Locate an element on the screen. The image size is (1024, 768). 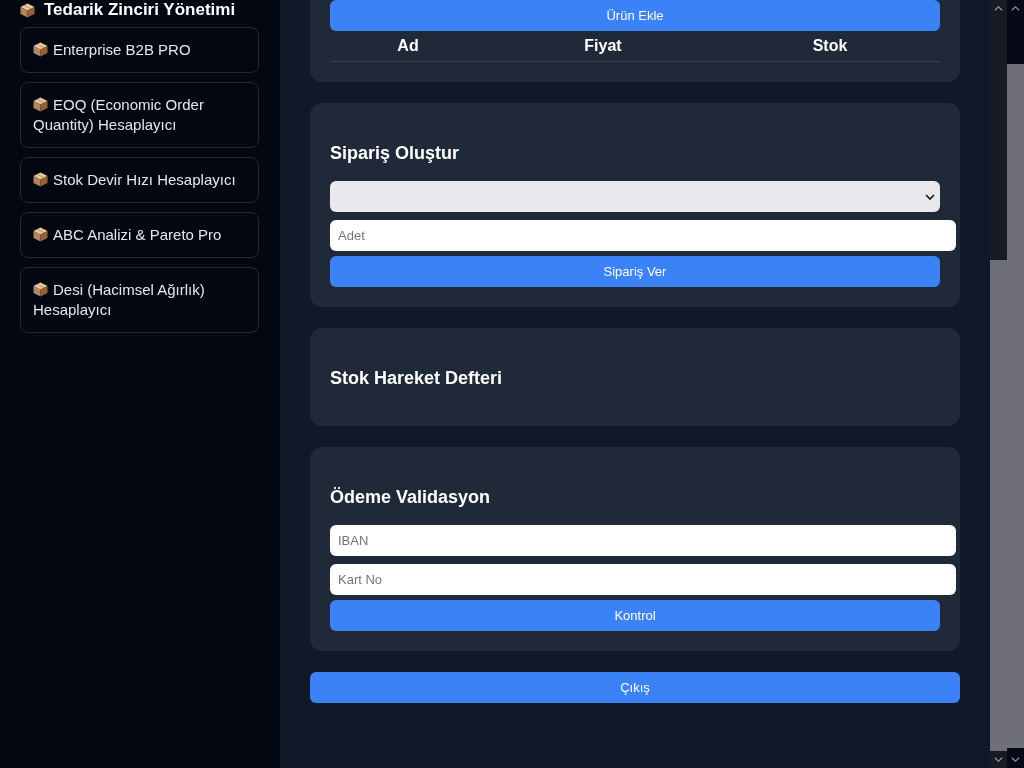
sidebar-title: Tedarik Zinciri Yönetimi is located at coordinates (140, 10).